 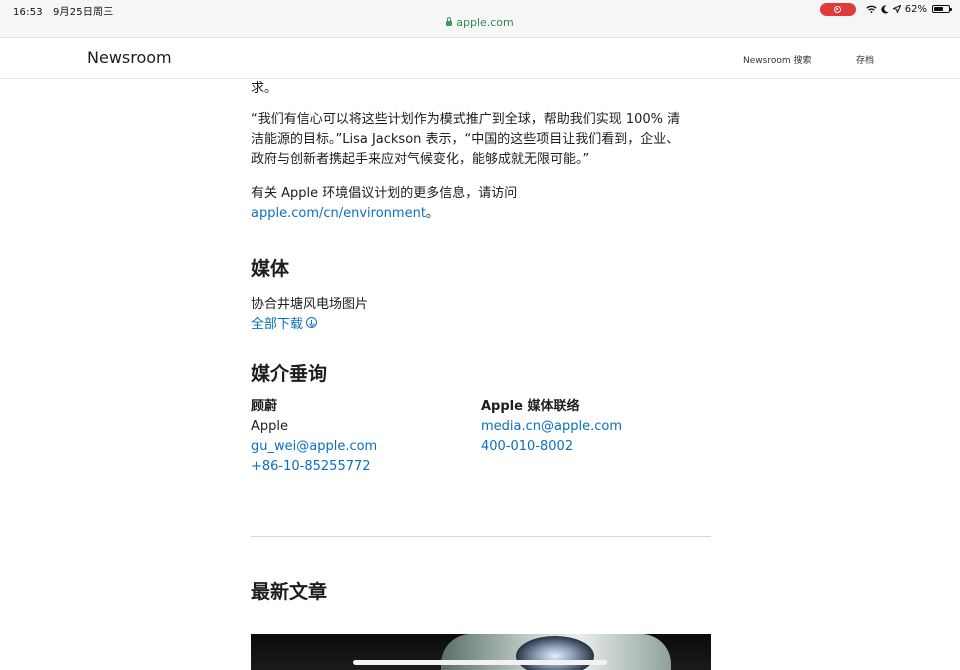 What do you see at coordinates (311, 466) in the screenshot?
I see `contact-1-phone-link: +86-10-85255772` at bounding box center [311, 466].